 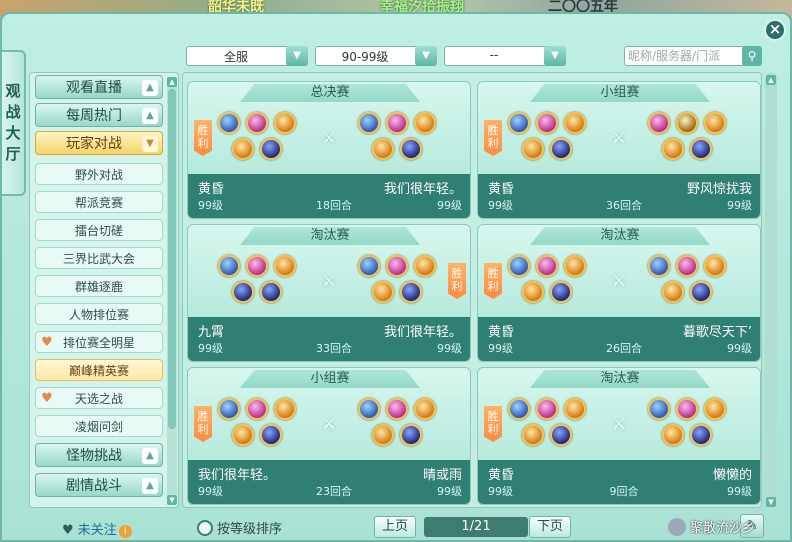 I want to click on page-indicator: 1/21, so click(x=476, y=527).